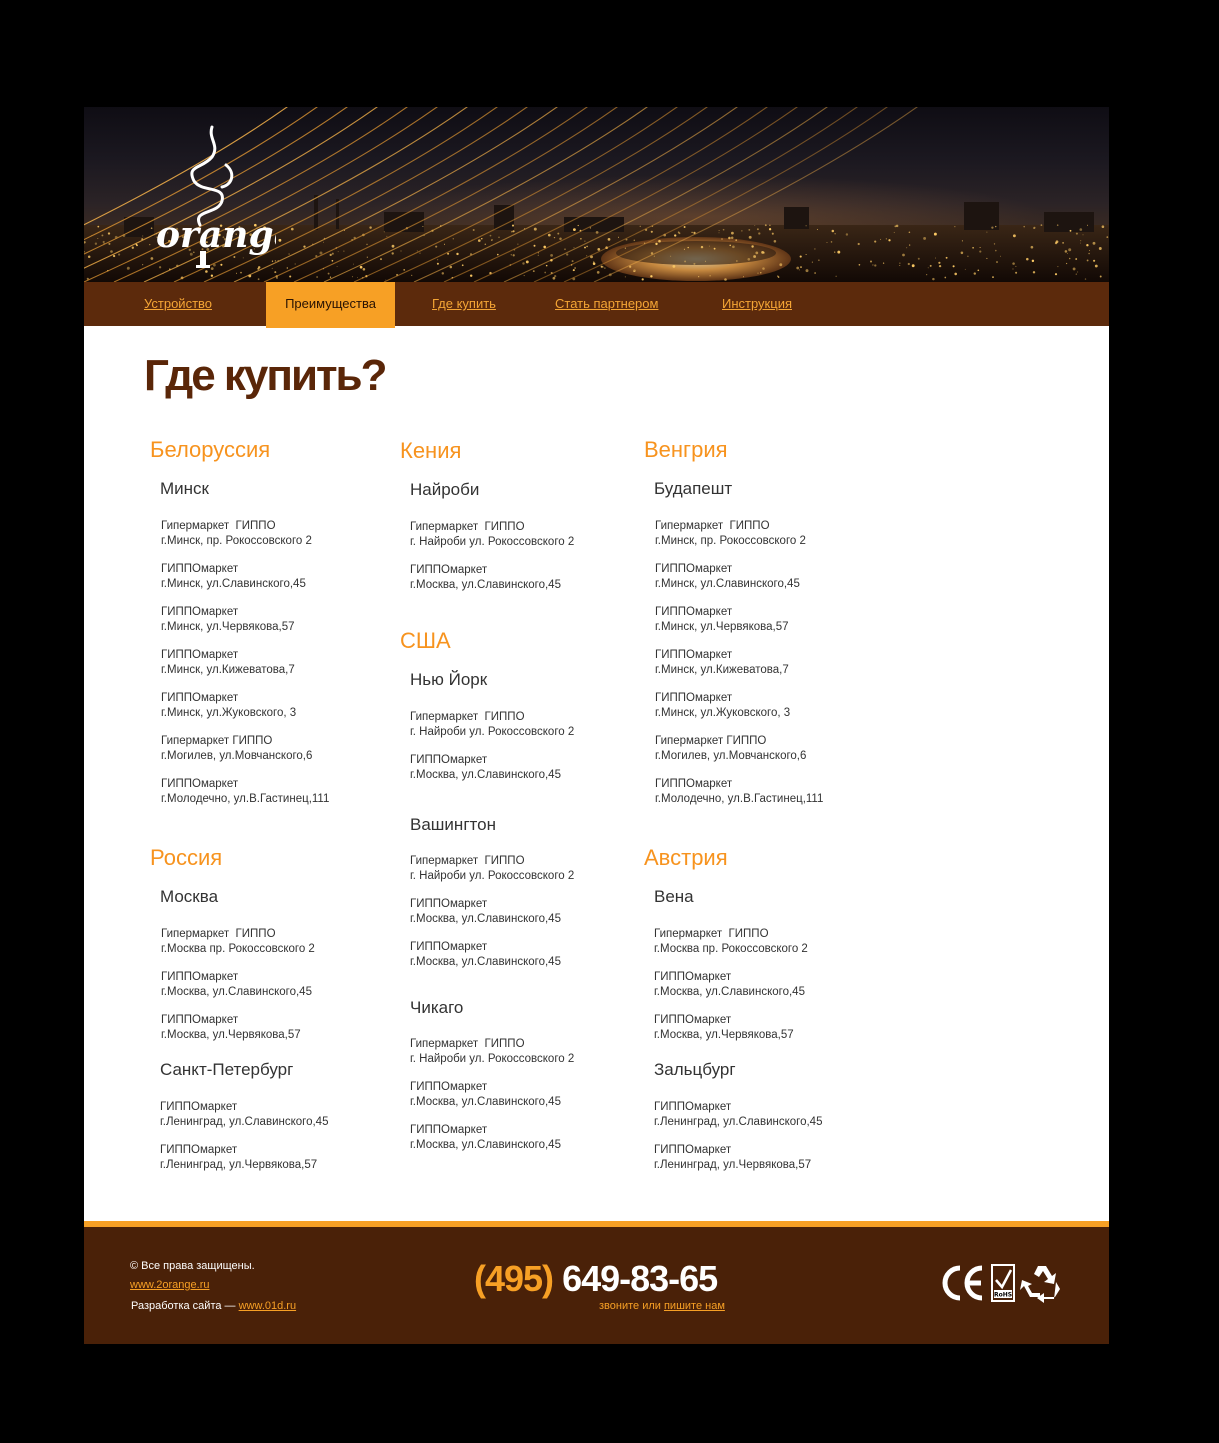 This screenshot has height=1443, width=1219. What do you see at coordinates (178, 304) in the screenshot?
I see `nav-item-device: Устройство` at bounding box center [178, 304].